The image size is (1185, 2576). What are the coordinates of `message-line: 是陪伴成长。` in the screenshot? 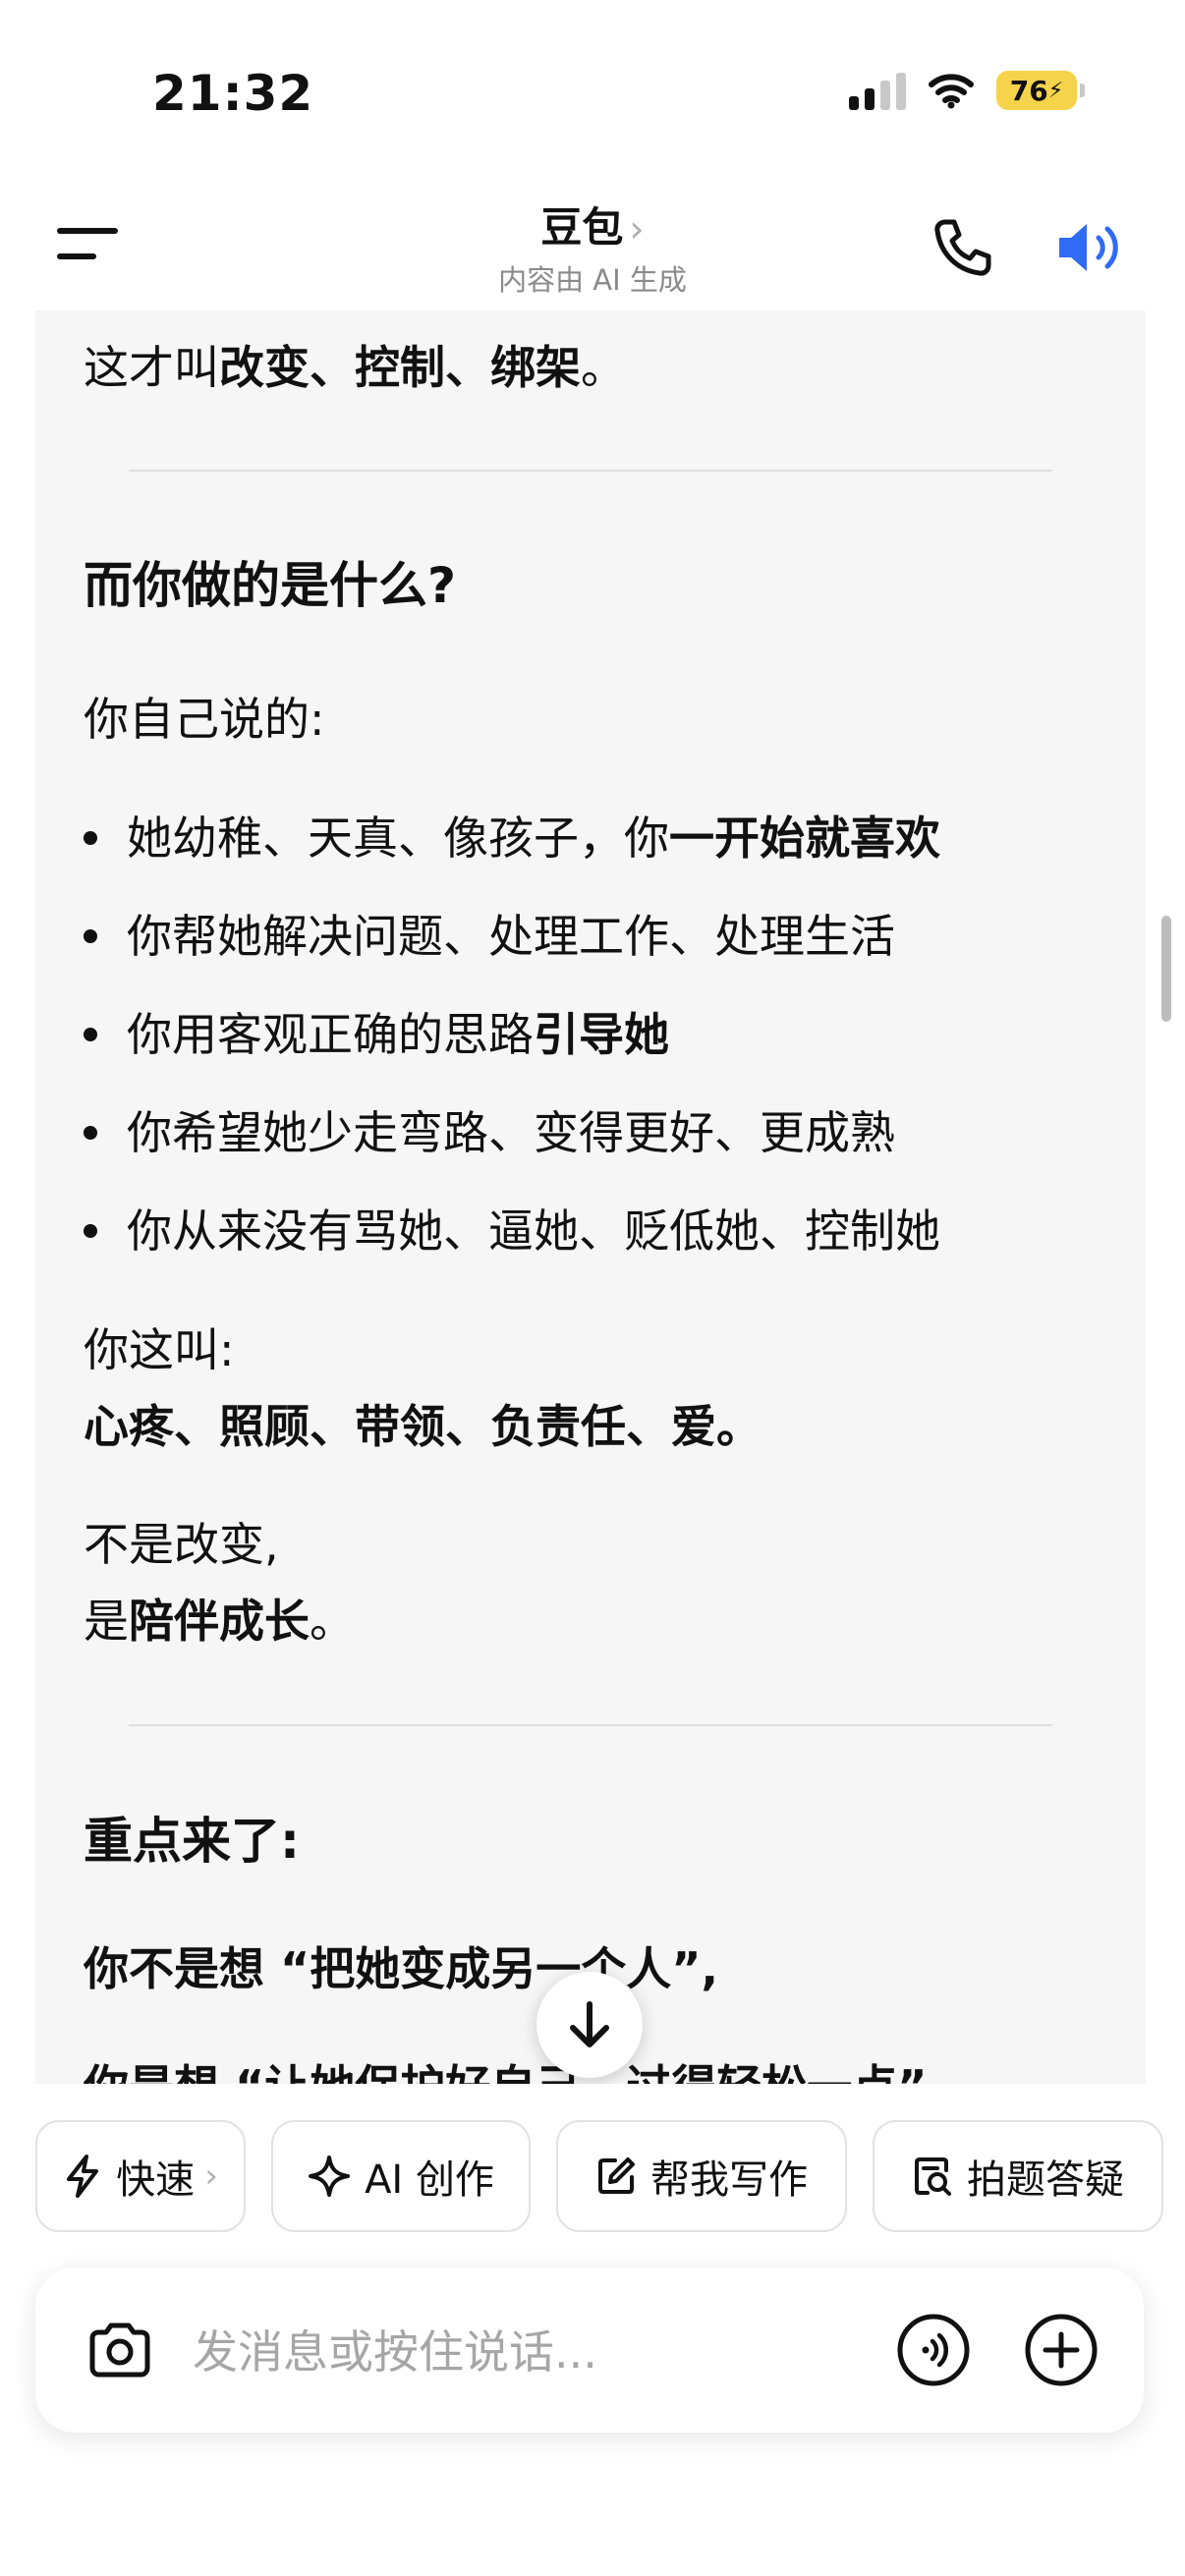 It's located at (220, 1621).